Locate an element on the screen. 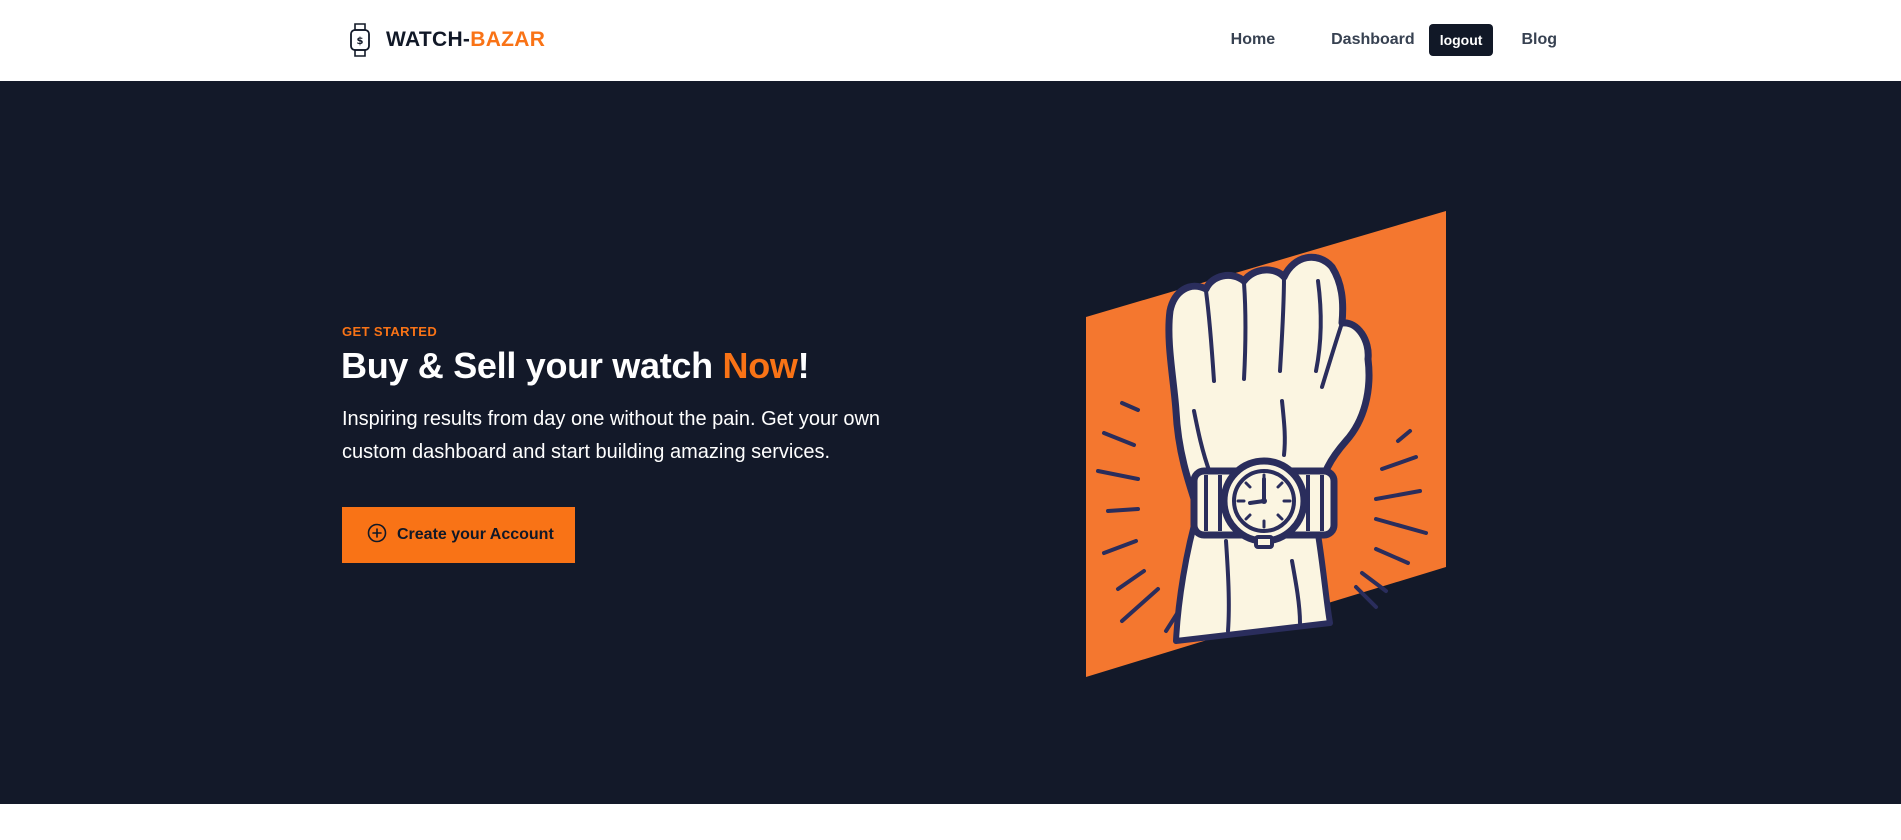 The width and height of the screenshot is (1901, 840). nav-link-home: Home is located at coordinates (1253, 40).